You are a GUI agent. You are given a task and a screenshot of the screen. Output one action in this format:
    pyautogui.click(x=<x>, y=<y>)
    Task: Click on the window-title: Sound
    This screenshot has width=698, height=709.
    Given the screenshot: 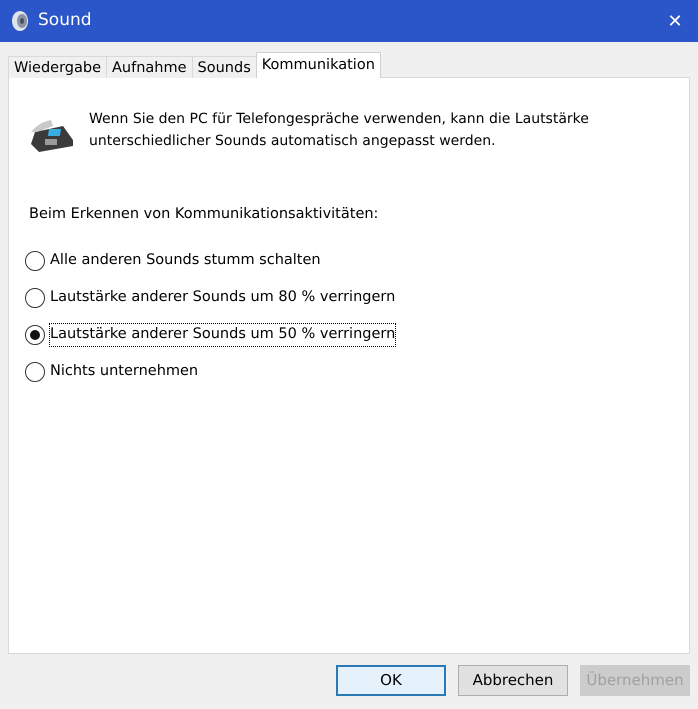 What is the action you would take?
    pyautogui.click(x=65, y=20)
    